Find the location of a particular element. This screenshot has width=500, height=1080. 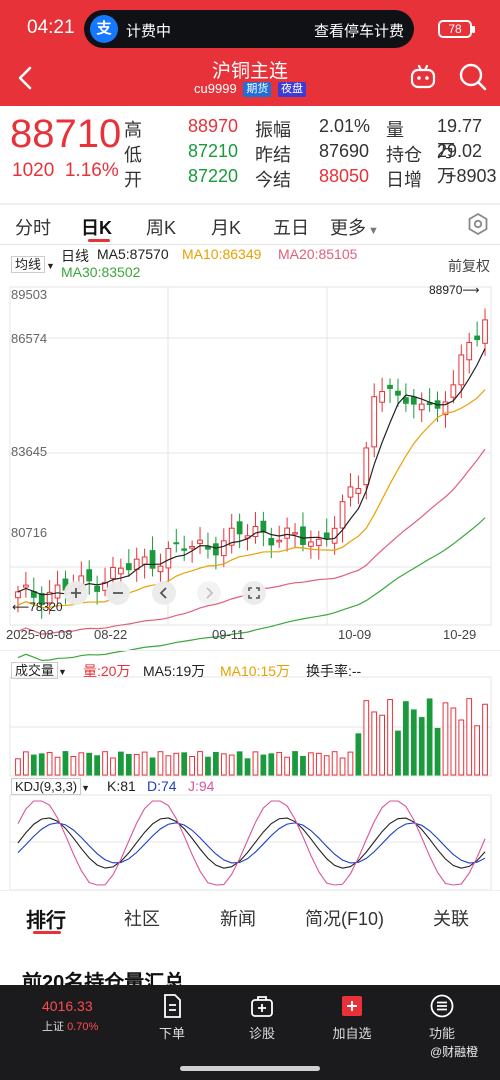

plus-icon is located at coordinates (76, 593).